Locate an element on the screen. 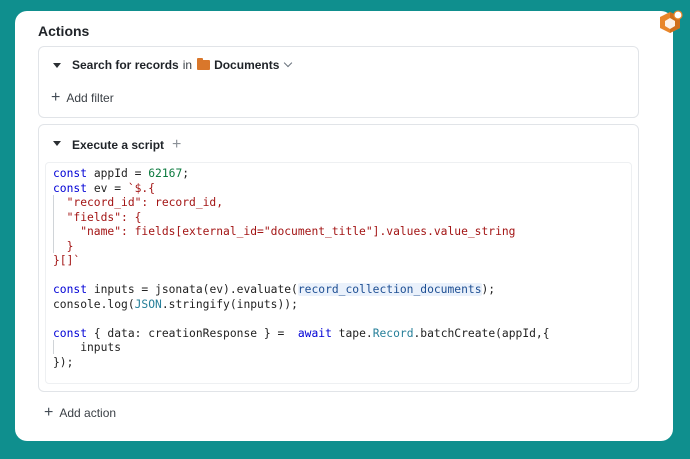  add-action-label: Add action is located at coordinates (88, 413).